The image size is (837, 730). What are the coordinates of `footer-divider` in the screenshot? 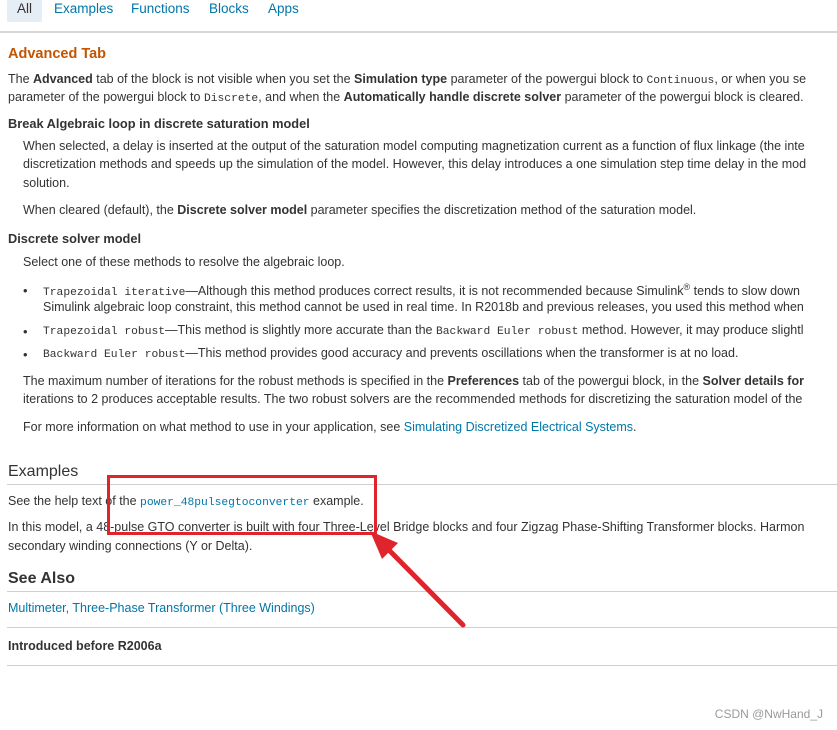 It's located at (422, 665).